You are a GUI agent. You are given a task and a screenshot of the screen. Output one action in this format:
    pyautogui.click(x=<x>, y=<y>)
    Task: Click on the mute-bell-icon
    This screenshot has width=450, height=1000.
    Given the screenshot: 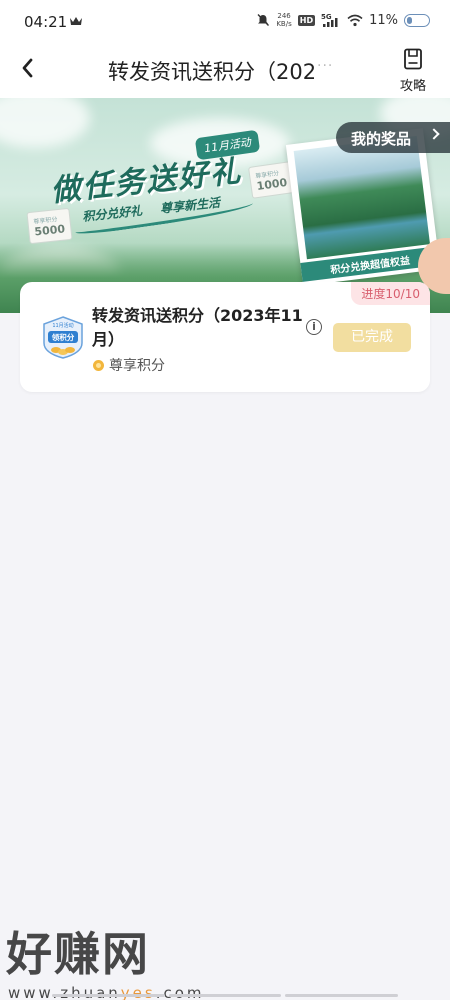 What is the action you would take?
    pyautogui.click(x=263, y=20)
    